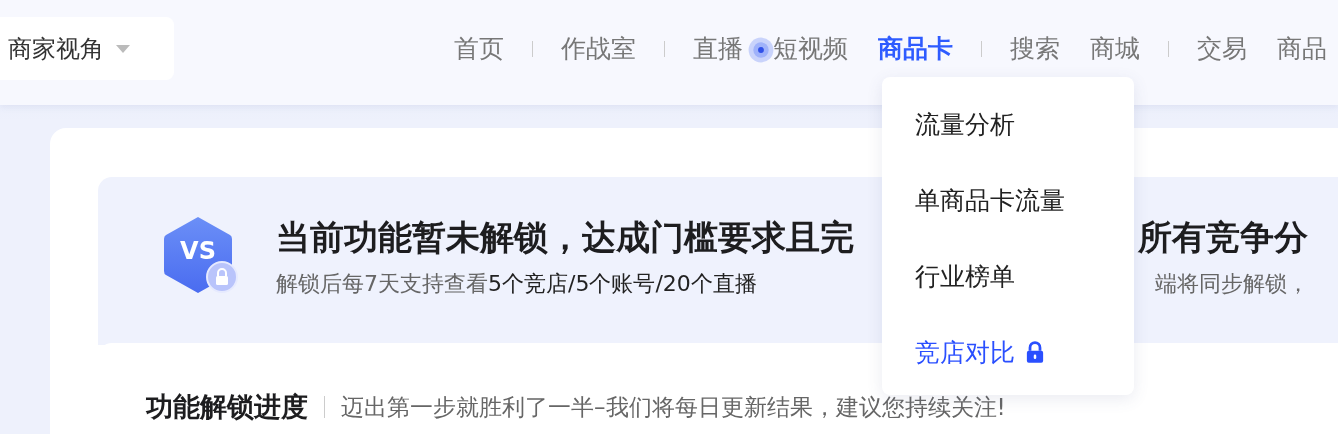  What do you see at coordinates (565, 237) in the screenshot?
I see `banner-title: 当前功能暂未解锁，达成门槛要求且完` at bounding box center [565, 237].